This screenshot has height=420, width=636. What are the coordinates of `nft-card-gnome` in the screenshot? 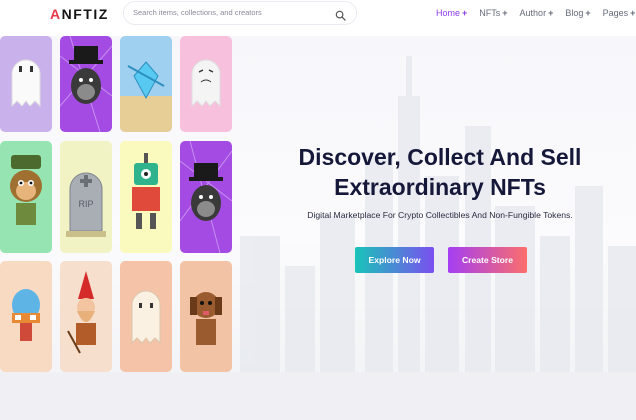 It's located at (86, 316).